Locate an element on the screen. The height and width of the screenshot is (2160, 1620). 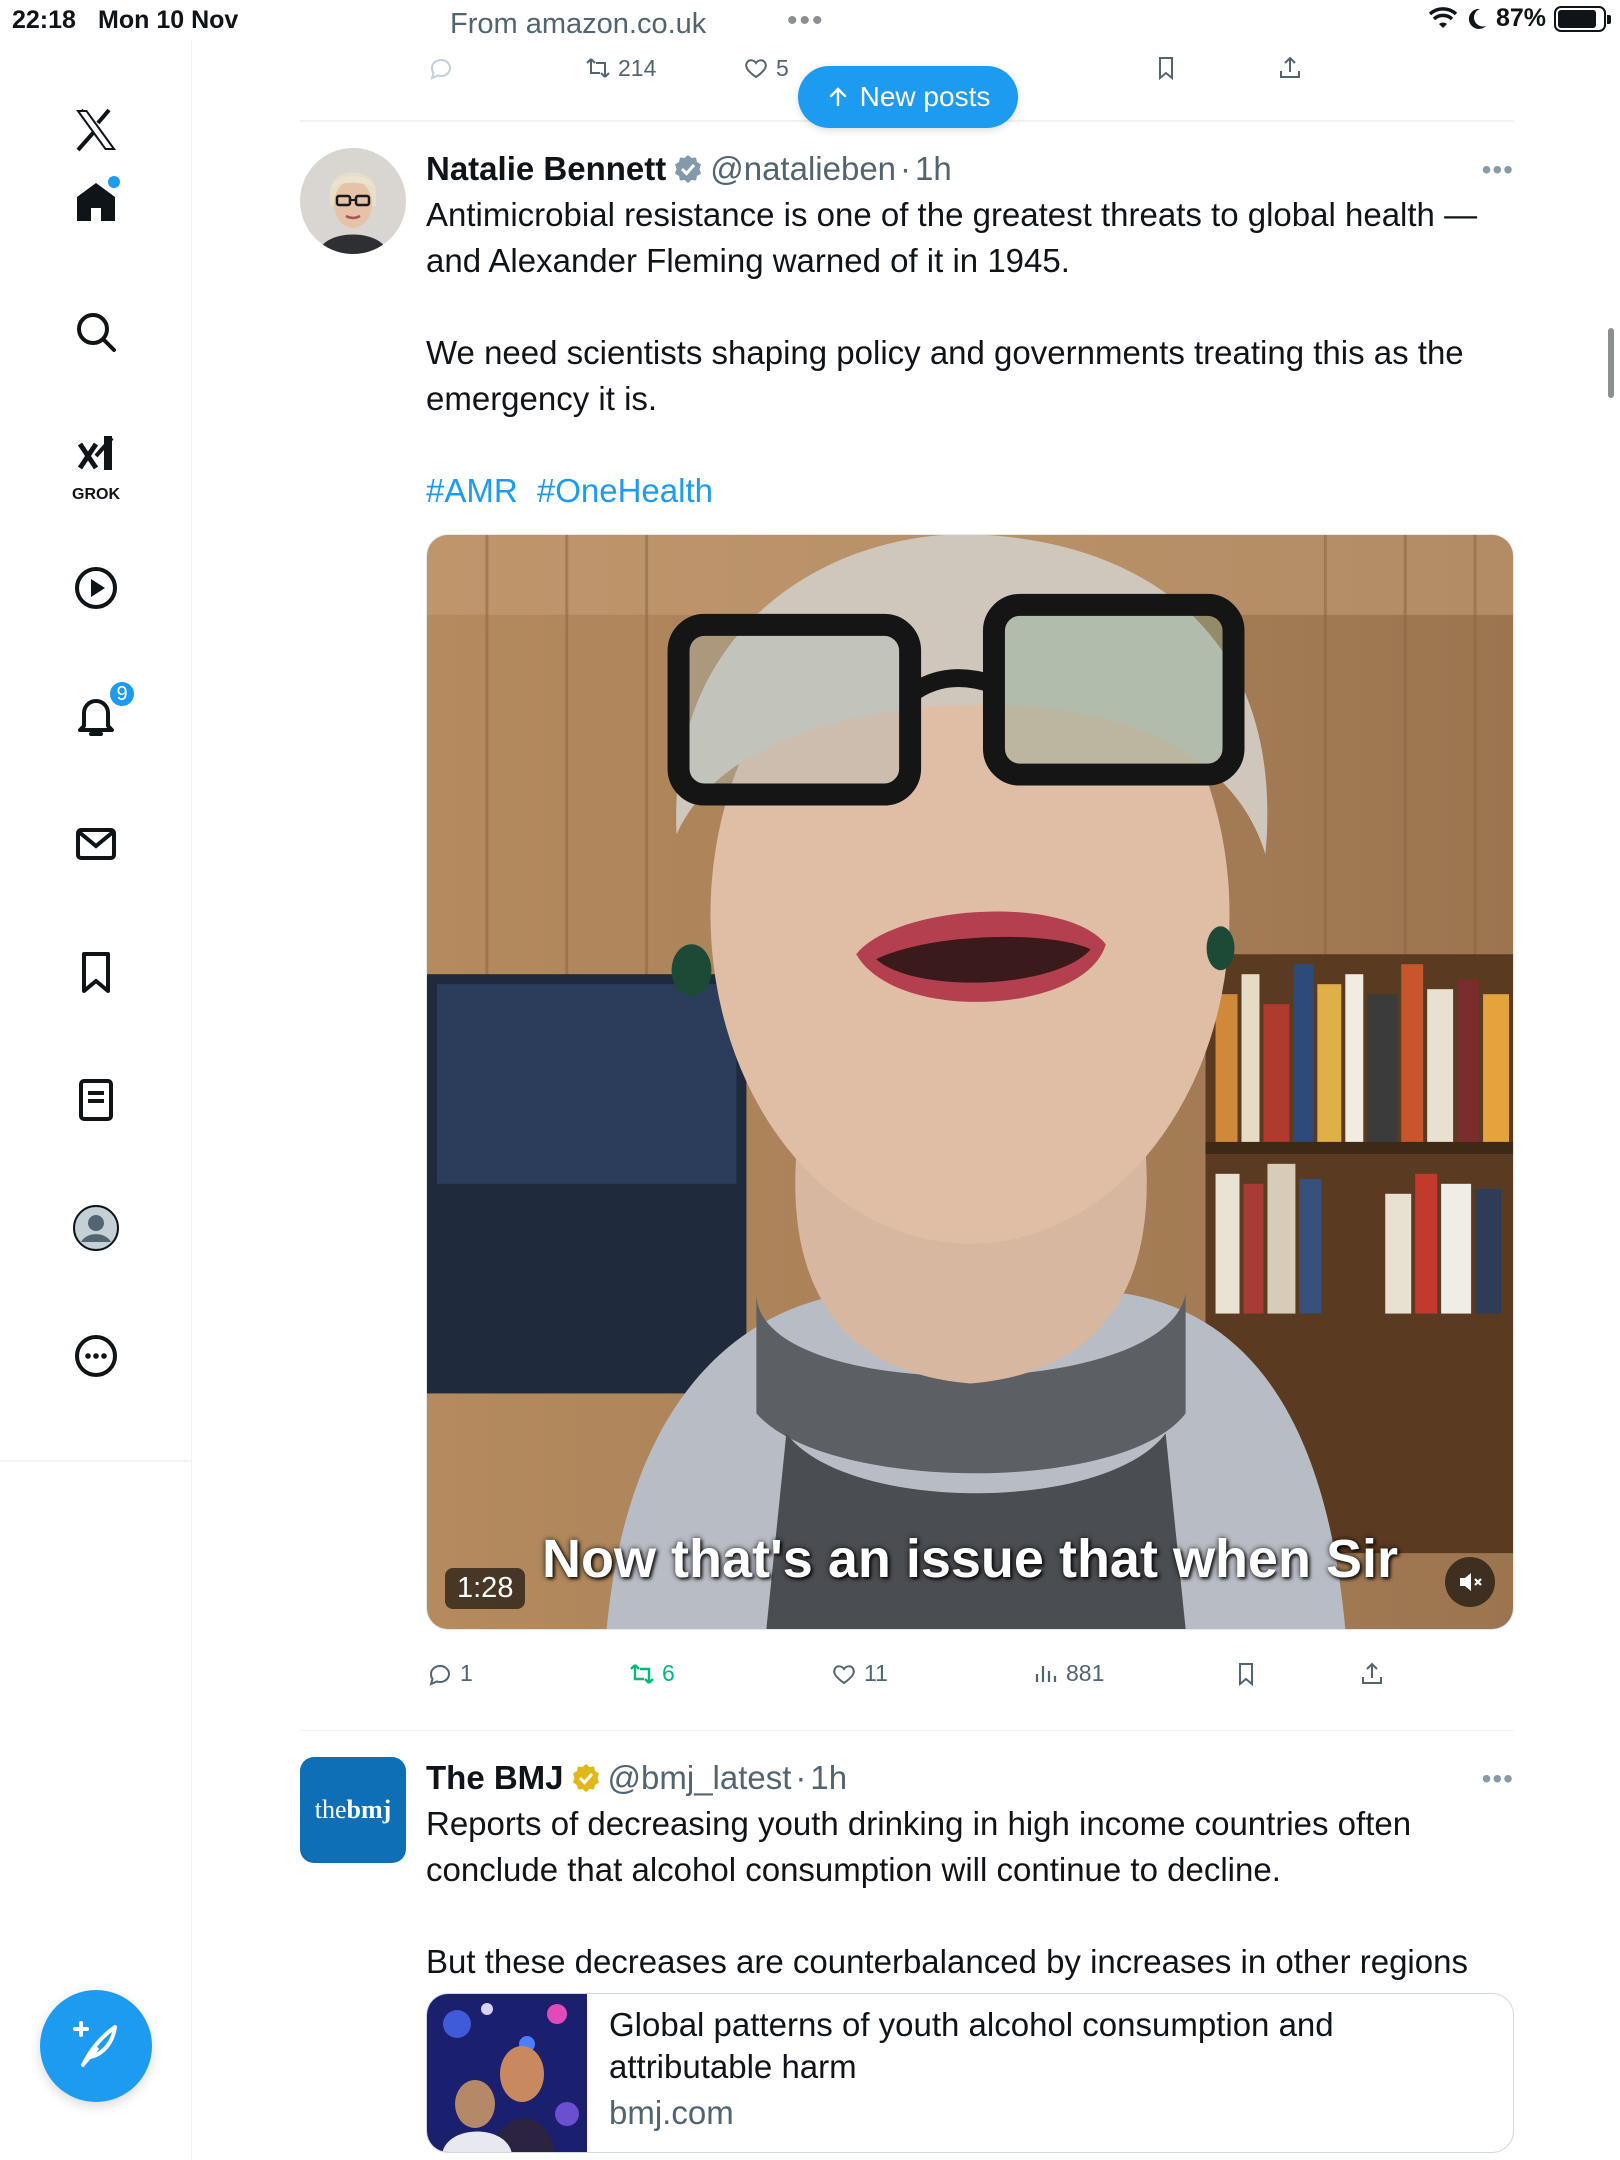
like-count: 5 is located at coordinates (782, 67).